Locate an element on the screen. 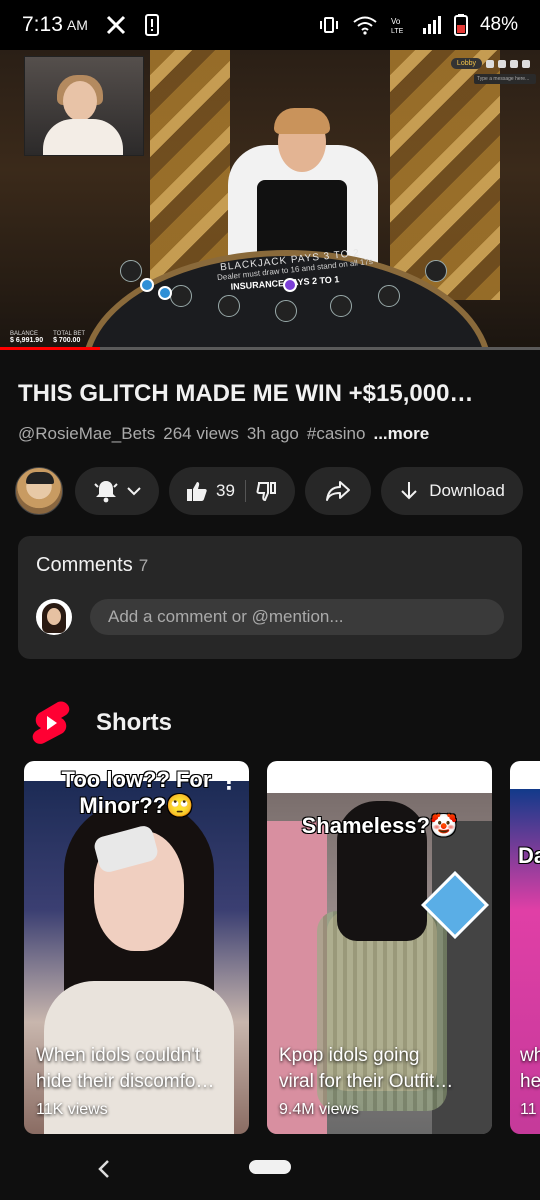 The image size is (540, 1200). help-icon is located at coordinates (514, 63).